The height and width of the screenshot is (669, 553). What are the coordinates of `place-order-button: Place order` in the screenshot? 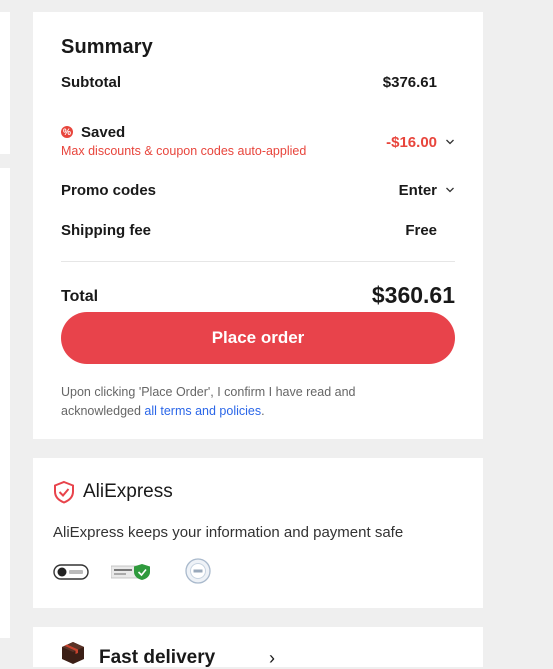 It's located at (258, 338).